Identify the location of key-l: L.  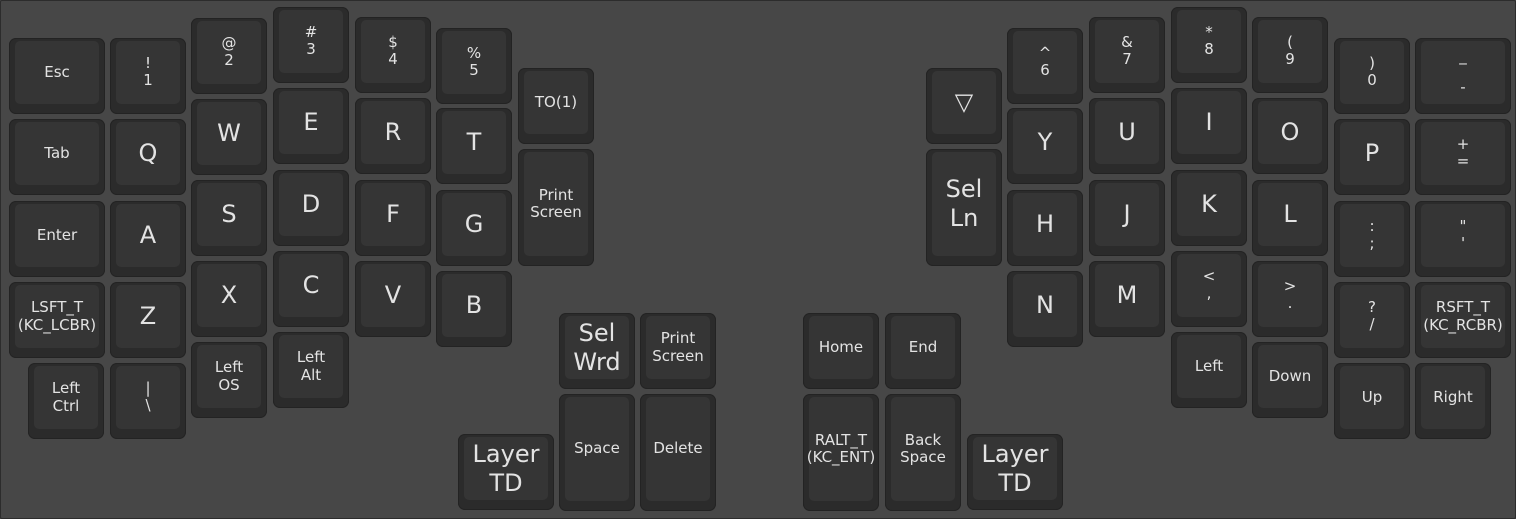
(1290, 218).